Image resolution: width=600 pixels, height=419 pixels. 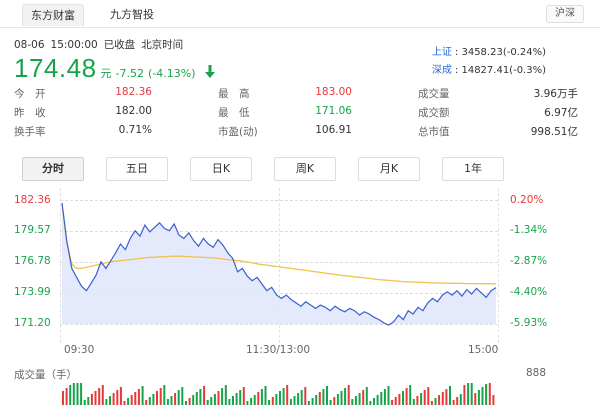 I want to click on quote-time: 08-06 15:00:00 已收盘 北京时间, so click(x=101, y=44).